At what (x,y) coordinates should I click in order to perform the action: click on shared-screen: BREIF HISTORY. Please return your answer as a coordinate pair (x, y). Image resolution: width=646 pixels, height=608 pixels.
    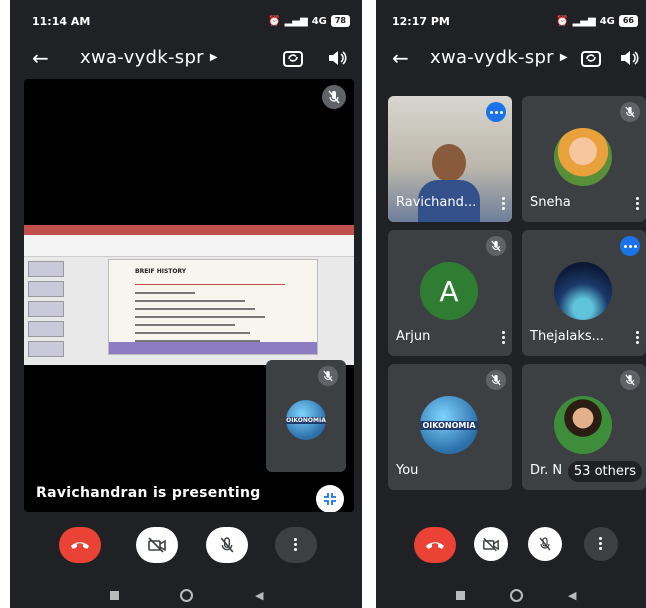
    Looking at the image, I should click on (189, 295).